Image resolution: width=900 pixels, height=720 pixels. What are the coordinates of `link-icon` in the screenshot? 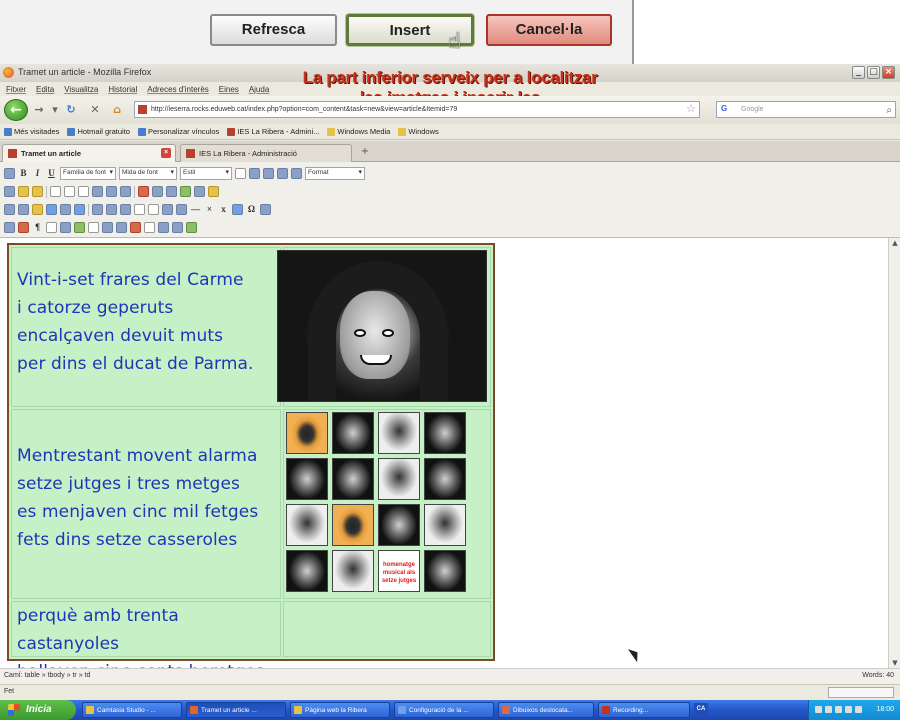 It's located at (185, 191).